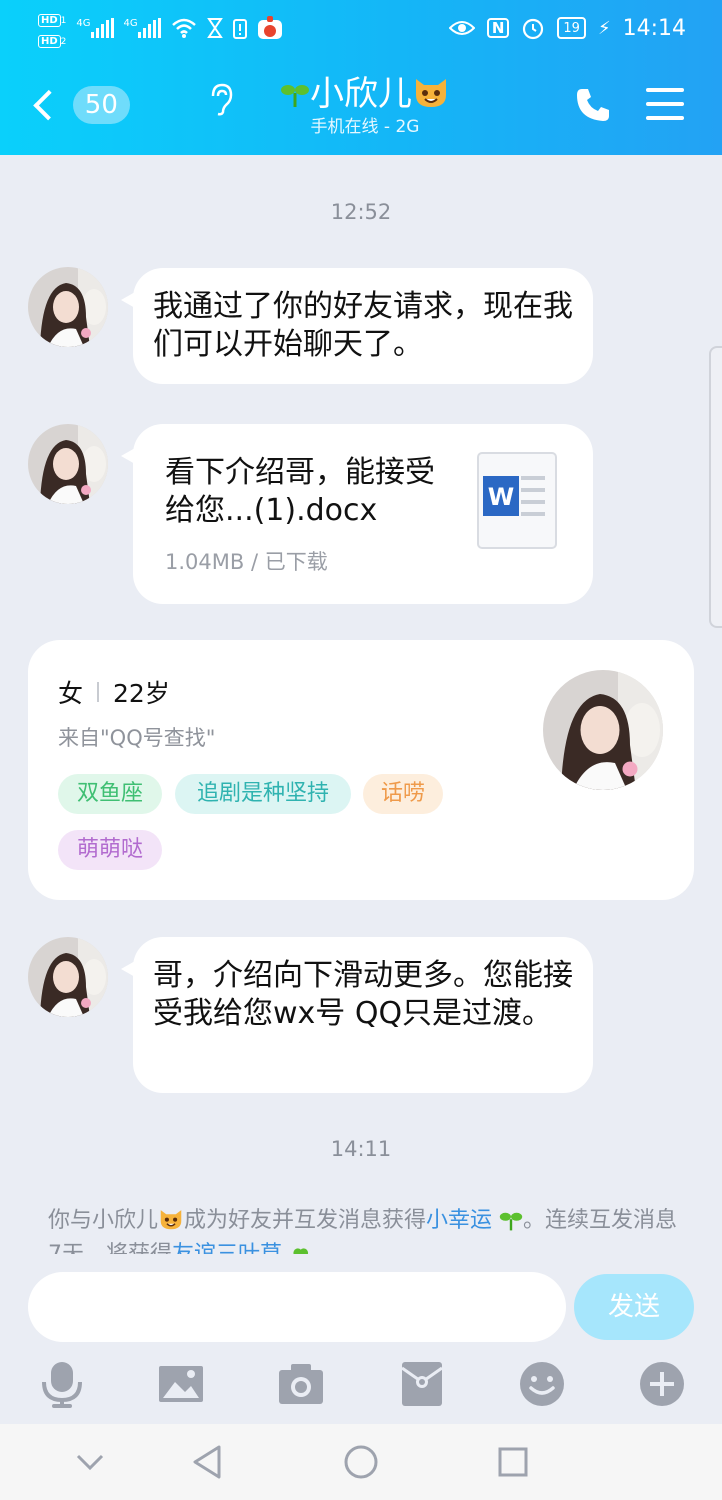 The image size is (722, 1500). Describe the element at coordinates (52, 28) in the screenshot. I see `hd-indicators: HD 1 HD 2` at that location.